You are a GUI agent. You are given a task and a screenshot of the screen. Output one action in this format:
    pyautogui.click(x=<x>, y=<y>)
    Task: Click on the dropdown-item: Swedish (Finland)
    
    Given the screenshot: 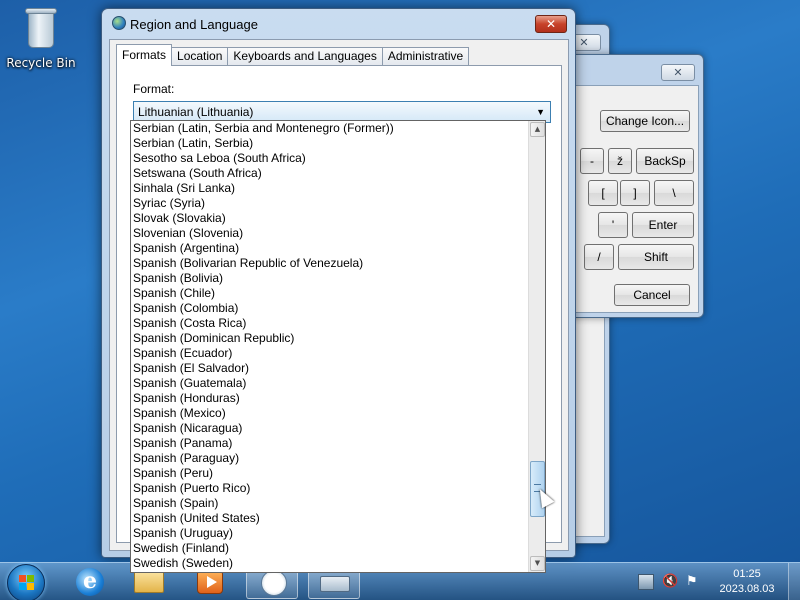 What is the action you would take?
    pyautogui.click(x=330, y=548)
    